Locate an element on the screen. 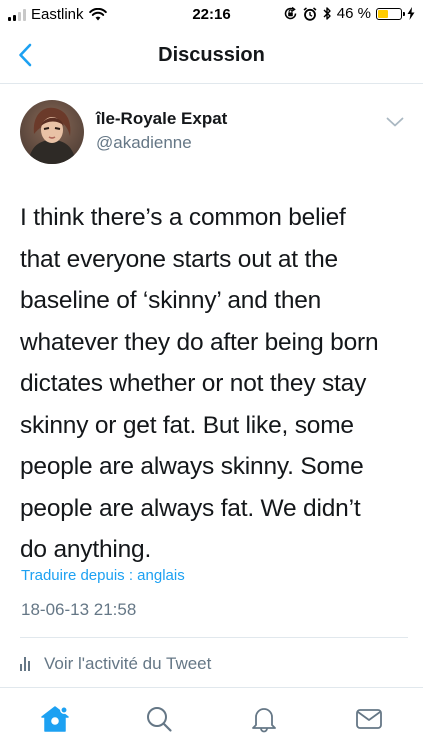 The height and width of the screenshot is (750, 423). tab-messages is located at coordinates (369, 719).